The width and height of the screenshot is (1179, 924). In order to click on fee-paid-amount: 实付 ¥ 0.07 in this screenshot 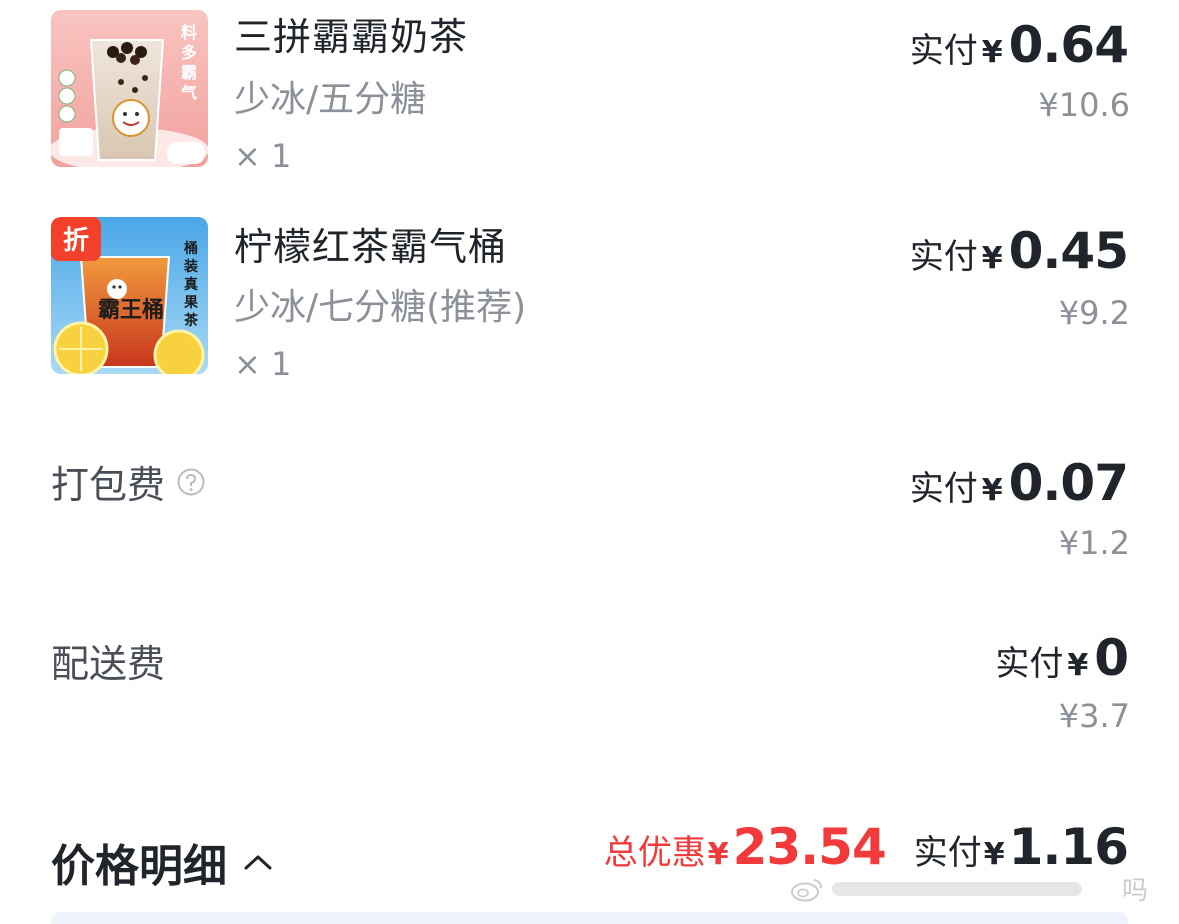, I will do `click(1019, 483)`.